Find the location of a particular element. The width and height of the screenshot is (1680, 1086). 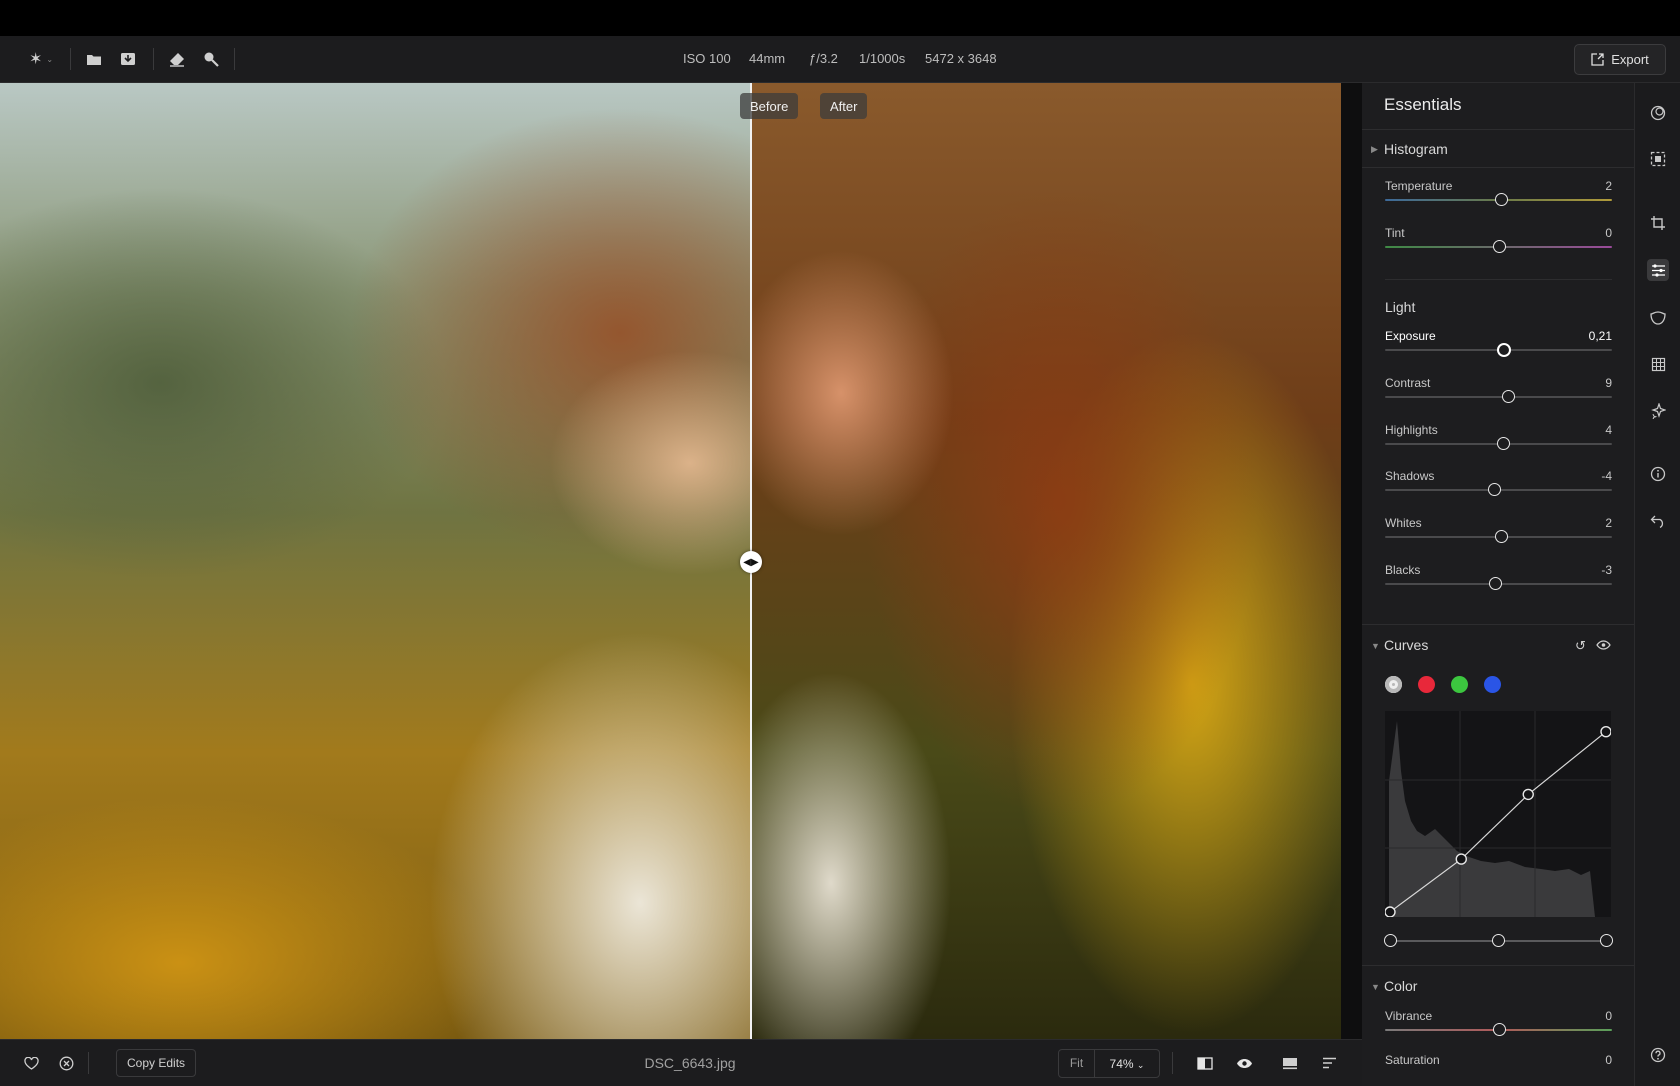

slider-whites: Whites 2 is located at coordinates (1498, 535).